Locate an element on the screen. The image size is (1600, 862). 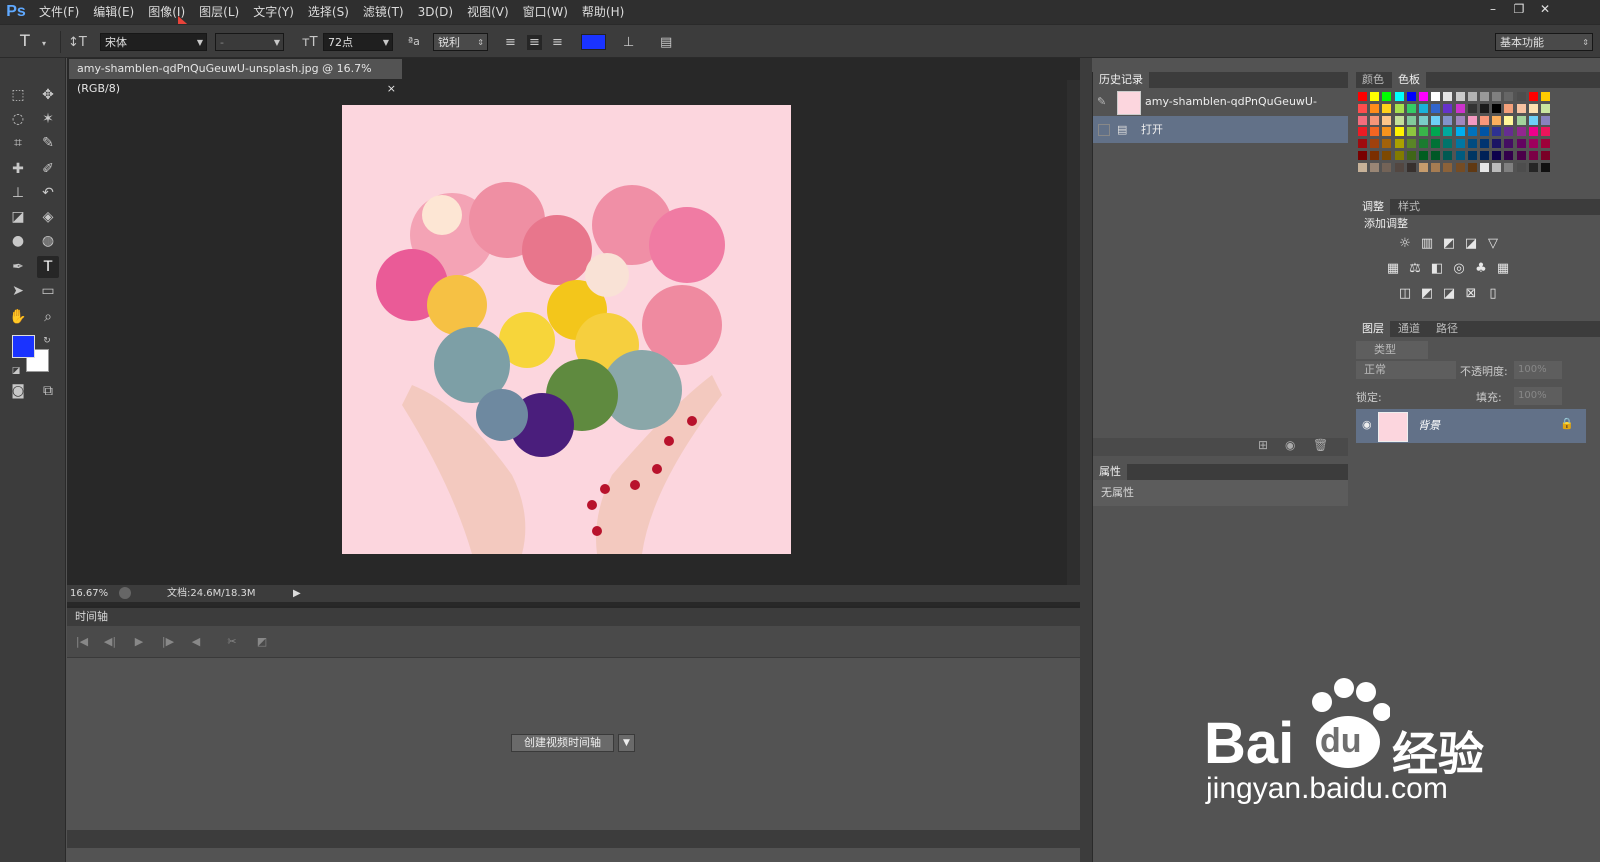
layer-filter-select: 类型 is located at coordinates (1392, 350).